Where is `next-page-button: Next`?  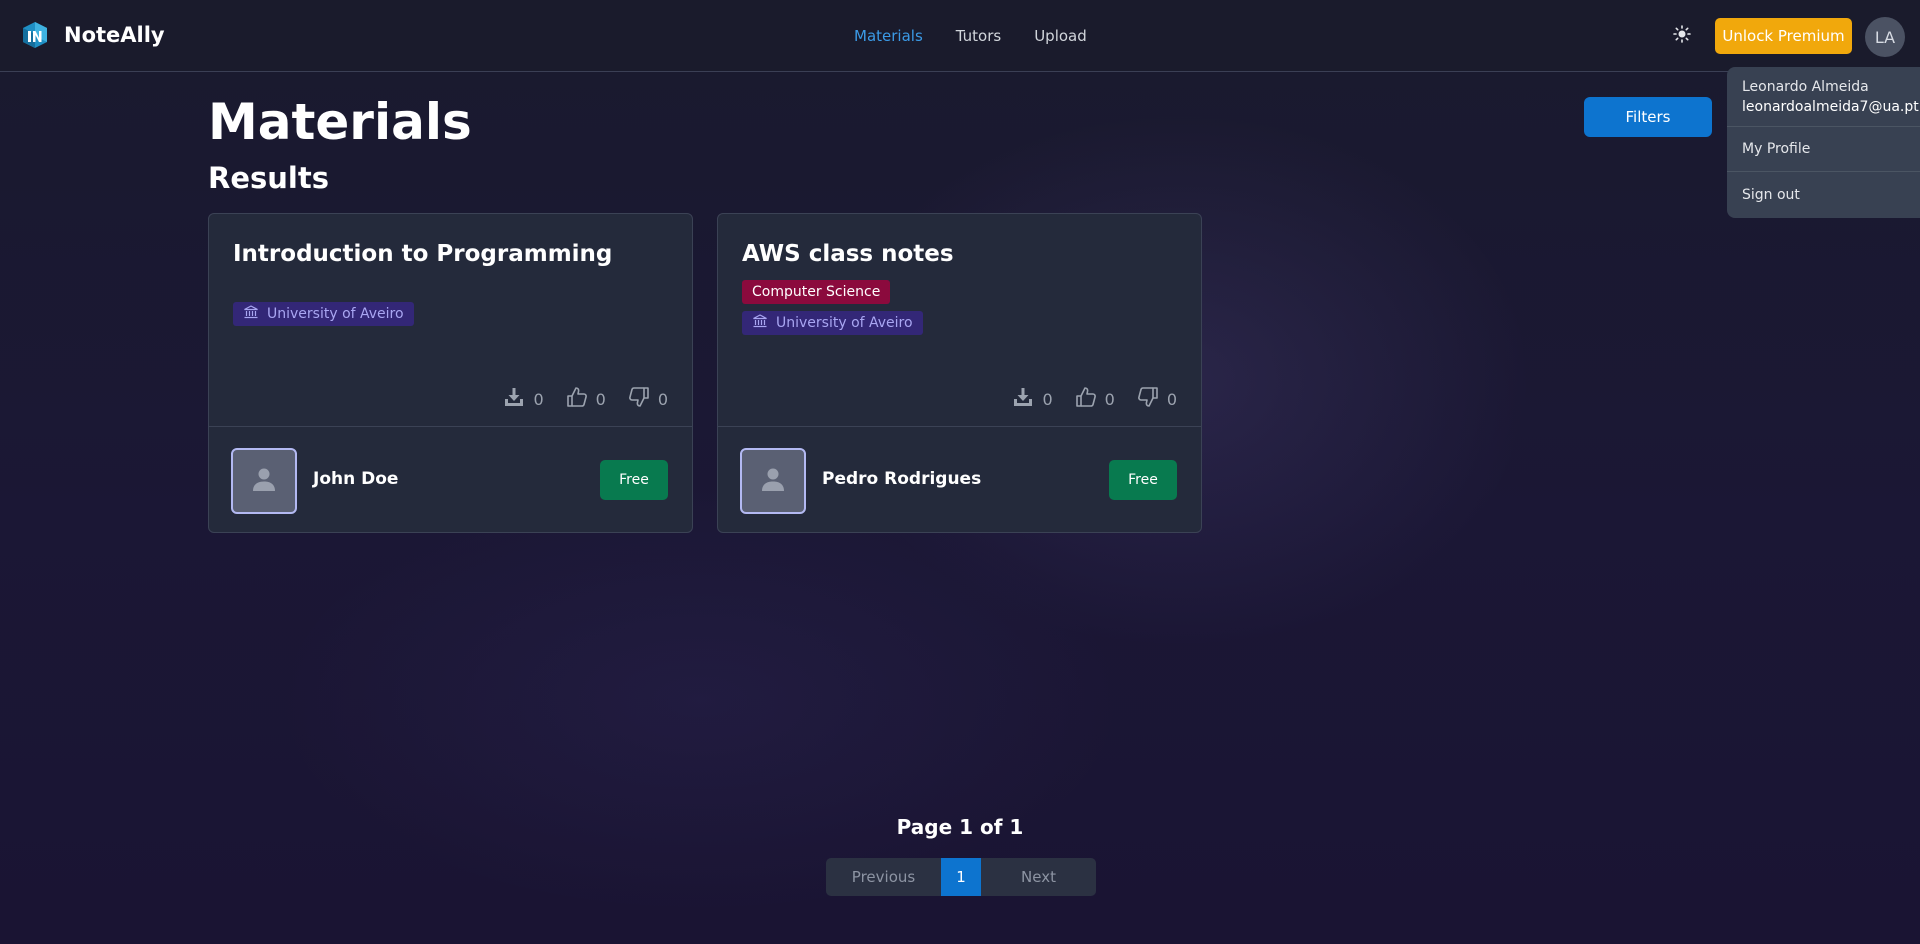 next-page-button: Next is located at coordinates (1038, 877).